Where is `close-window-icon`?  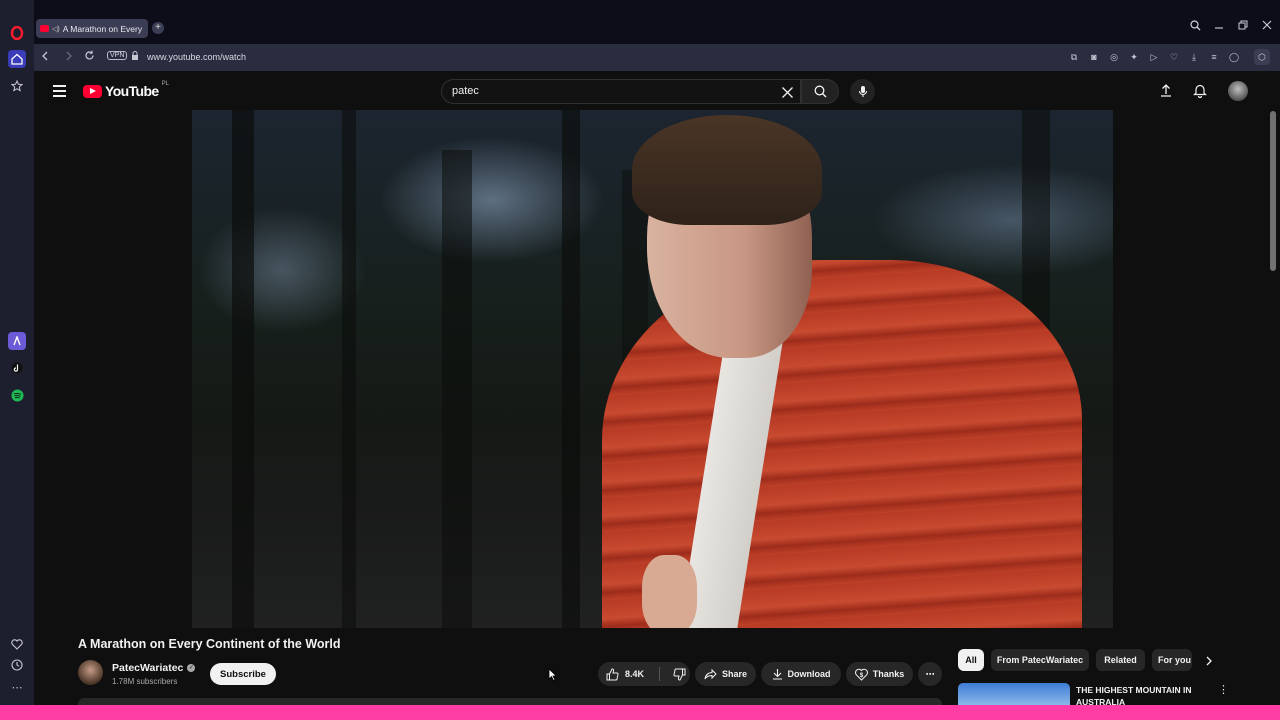
close-window-icon is located at coordinates (1267, 26).